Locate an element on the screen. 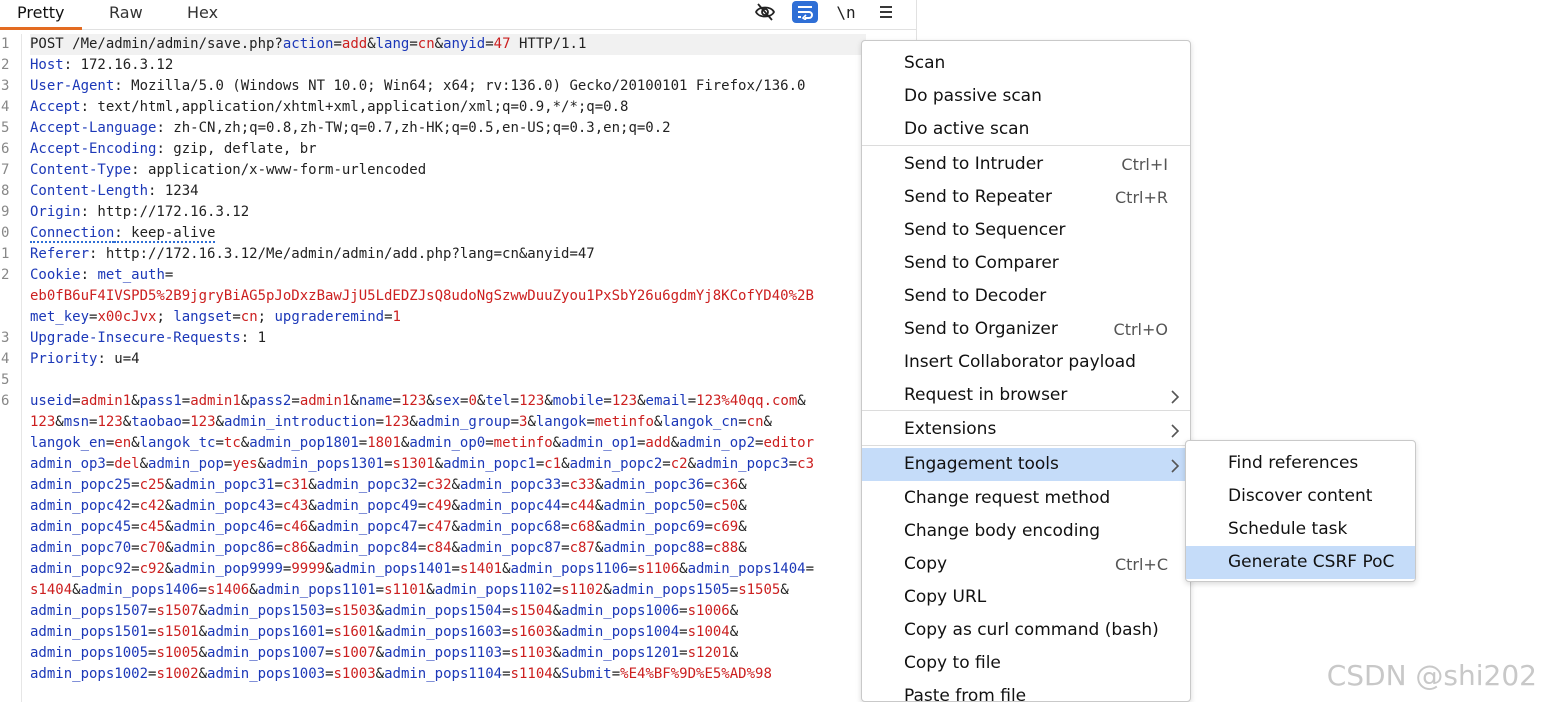  param-key: Referer is located at coordinates (60, 254).